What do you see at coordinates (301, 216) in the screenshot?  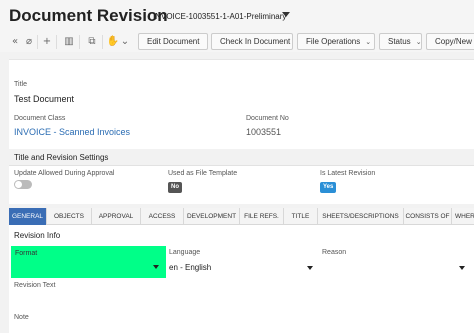 I see `tab-title: TITLE` at bounding box center [301, 216].